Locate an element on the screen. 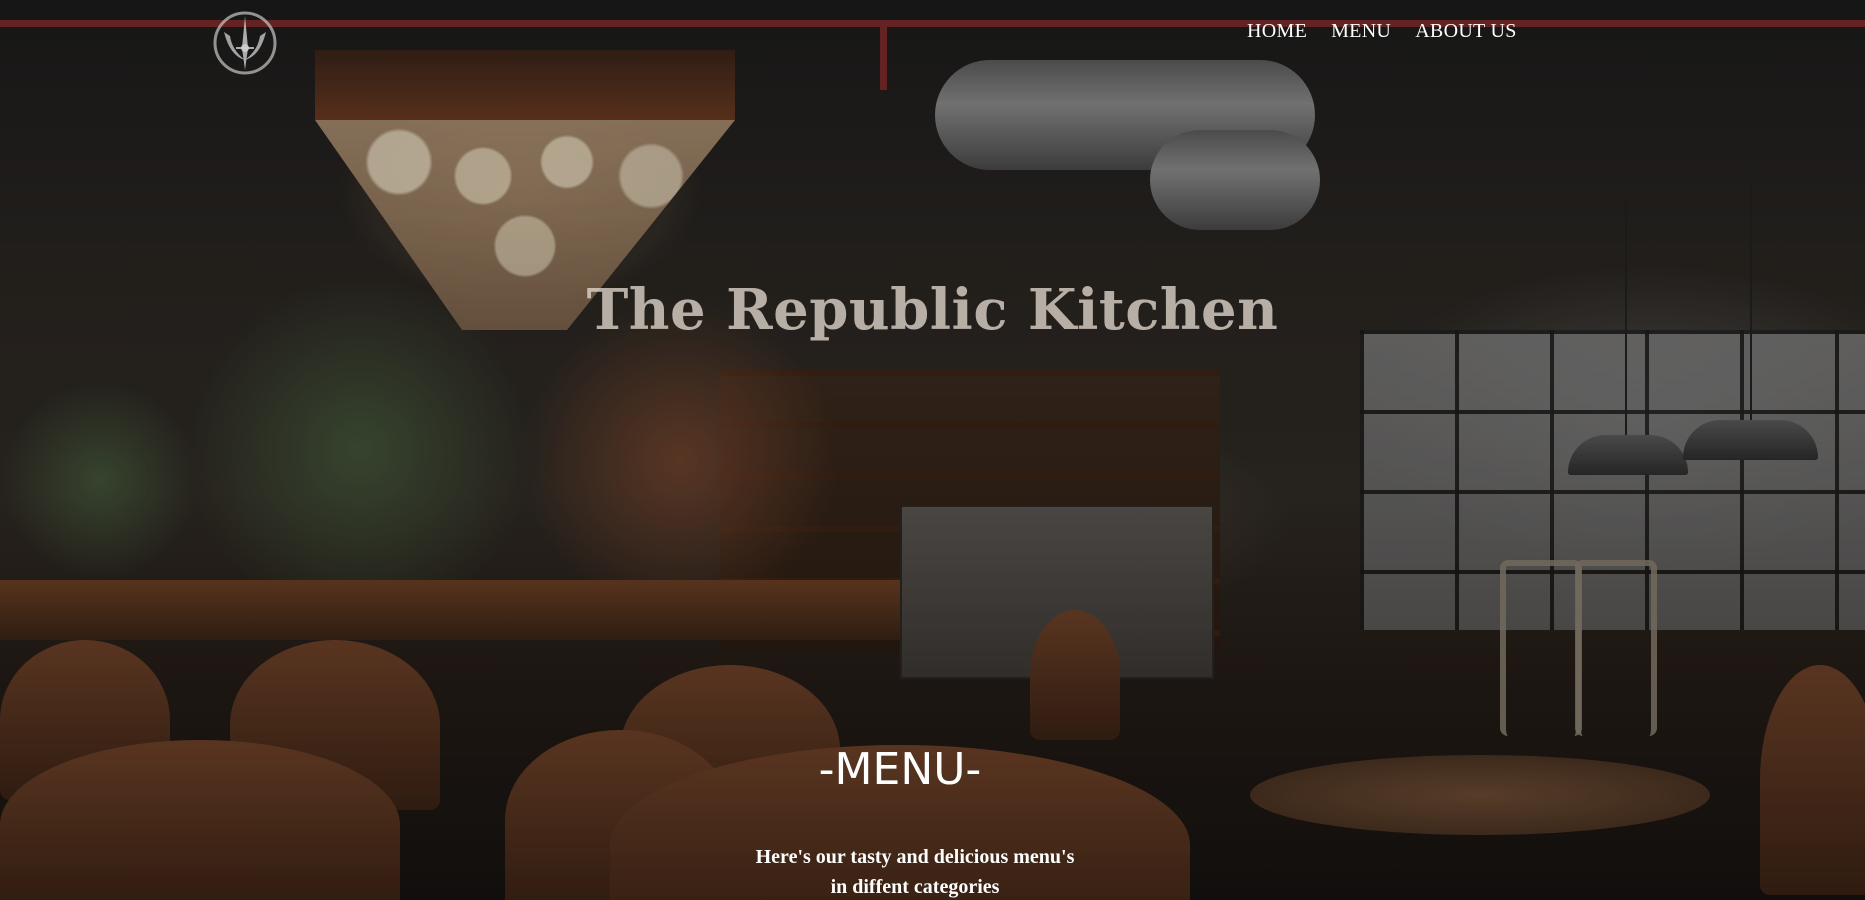  nav-about-us-link: ABOUT US is located at coordinates (1466, 31).